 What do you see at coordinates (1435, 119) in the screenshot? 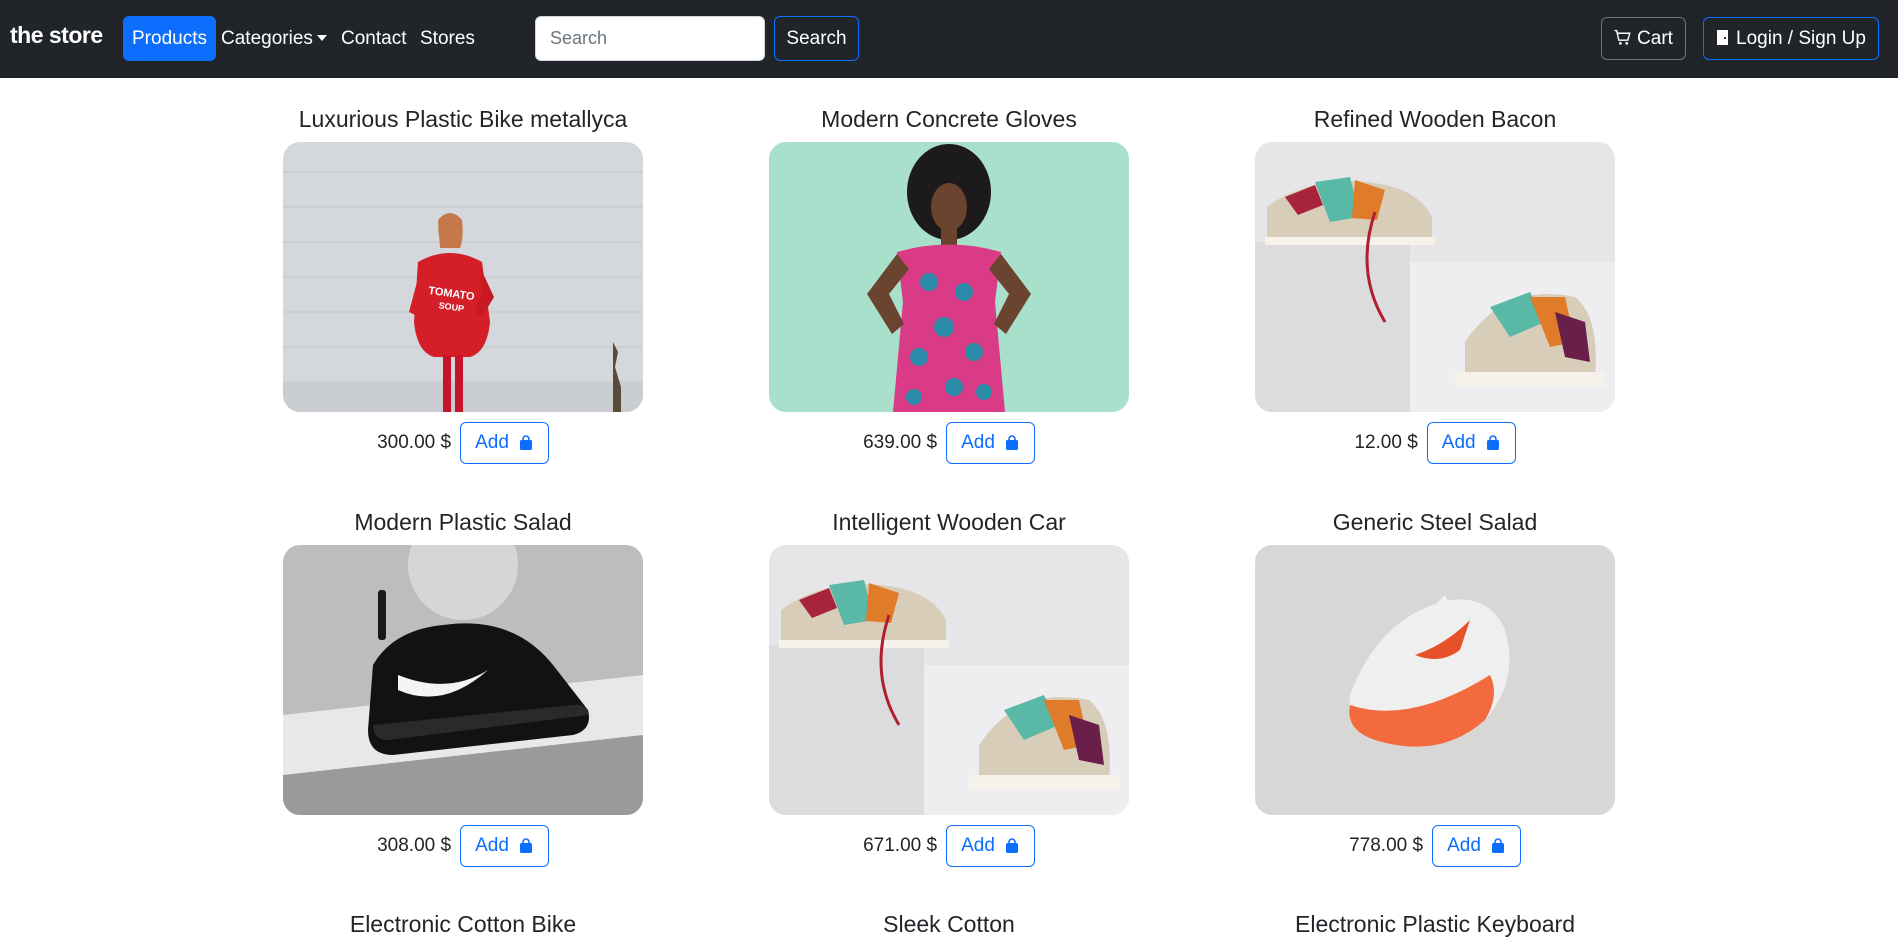
I see `product-title: Refined Wooden Bacon` at bounding box center [1435, 119].